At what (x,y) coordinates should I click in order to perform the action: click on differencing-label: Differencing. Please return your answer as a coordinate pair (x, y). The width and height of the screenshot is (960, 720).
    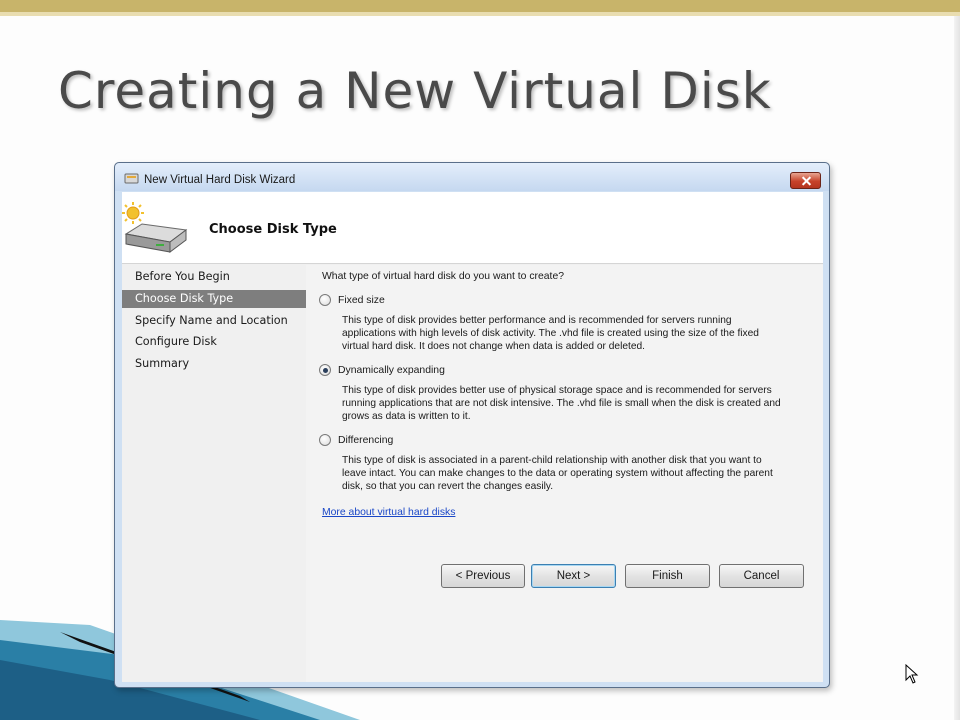
    Looking at the image, I should click on (365, 440).